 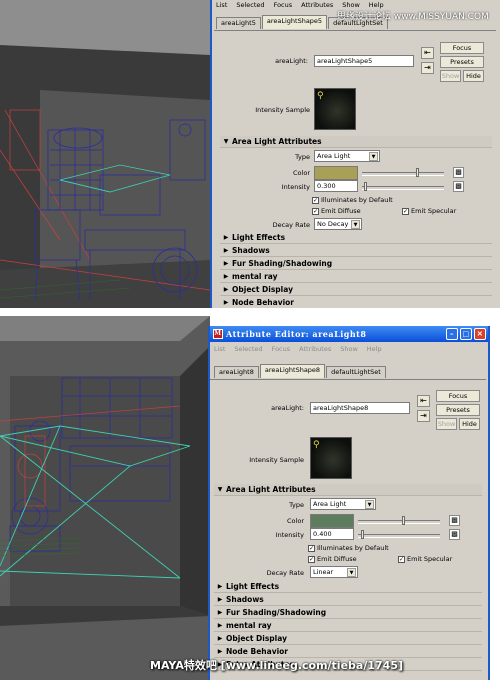 I want to click on decay-rate-dropdown: Linear ▼, so click(x=334, y=572).